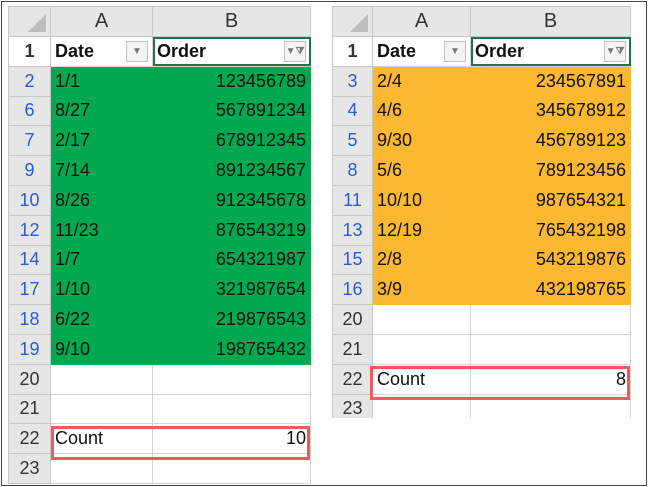  I want to click on date-cell: 8/26, so click(101, 200).